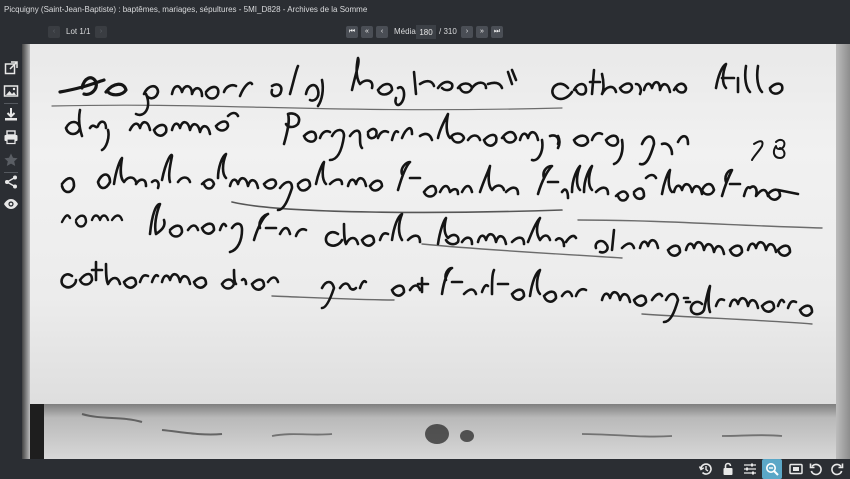  What do you see at coordinates (448, 31) in the screenshot?
I see `media-total: / 310` at bounding box center [448, 31].